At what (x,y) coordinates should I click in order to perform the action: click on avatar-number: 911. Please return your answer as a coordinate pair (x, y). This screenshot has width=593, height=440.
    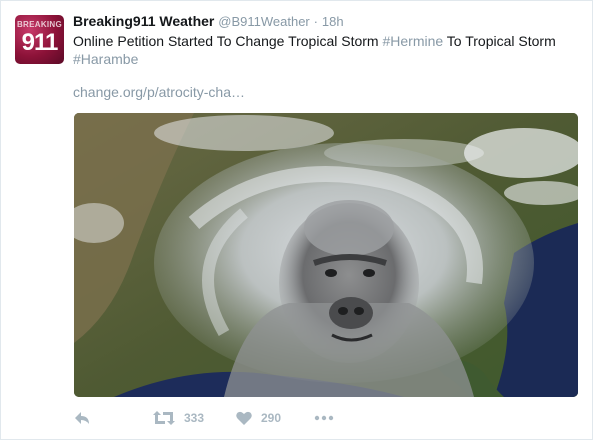
    Looking at the image, I should click on (40, 42).